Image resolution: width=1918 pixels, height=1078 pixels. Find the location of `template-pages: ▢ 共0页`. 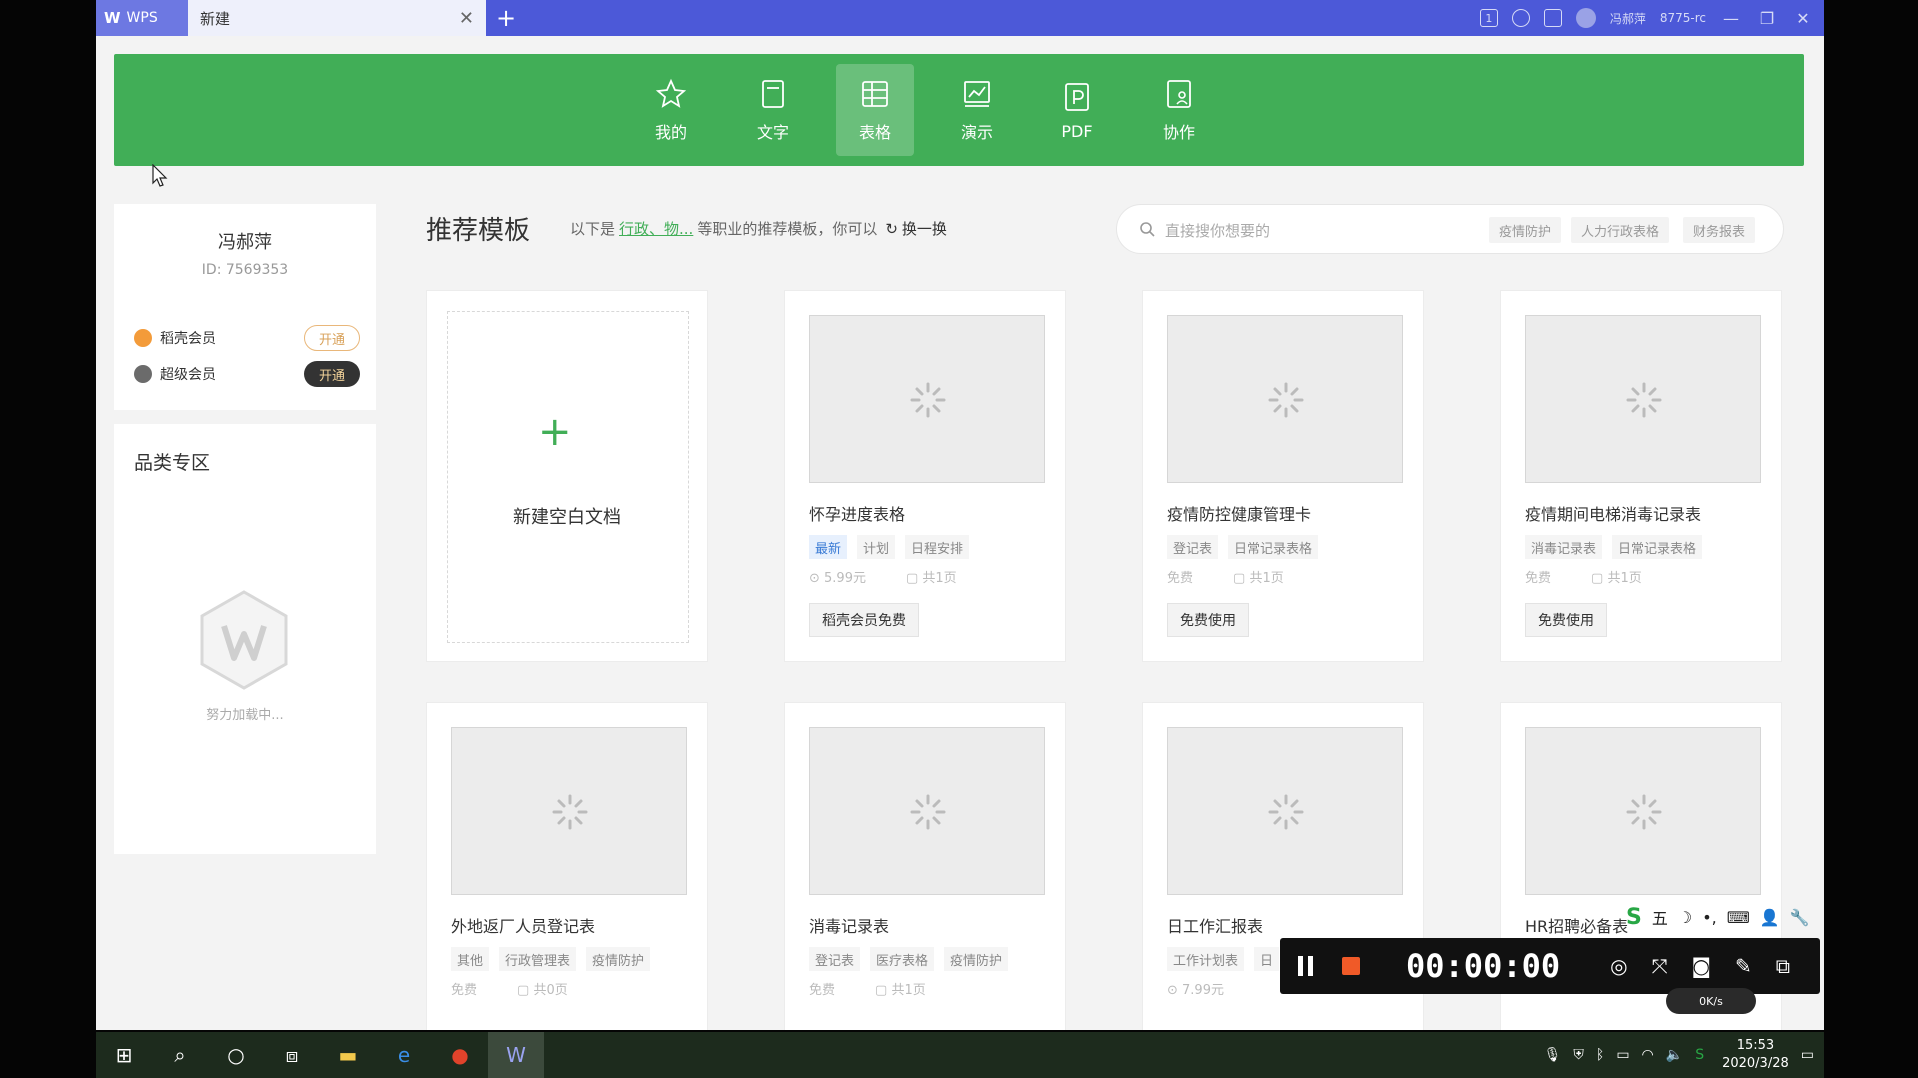

template-pages: ▢ 共0页 is located at coordinates (542, 990).